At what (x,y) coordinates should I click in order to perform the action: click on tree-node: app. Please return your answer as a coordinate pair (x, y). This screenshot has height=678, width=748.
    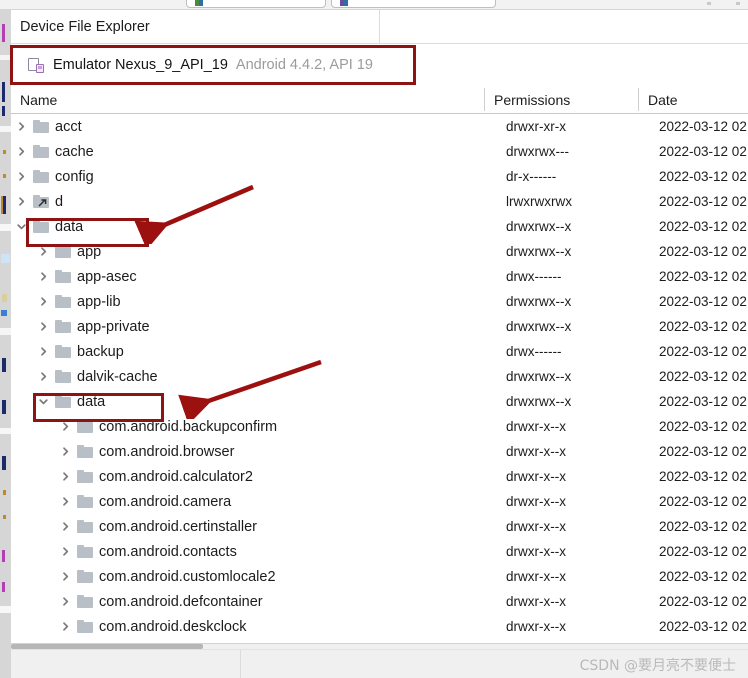
    Looking at the image, I should click on (69, 251).